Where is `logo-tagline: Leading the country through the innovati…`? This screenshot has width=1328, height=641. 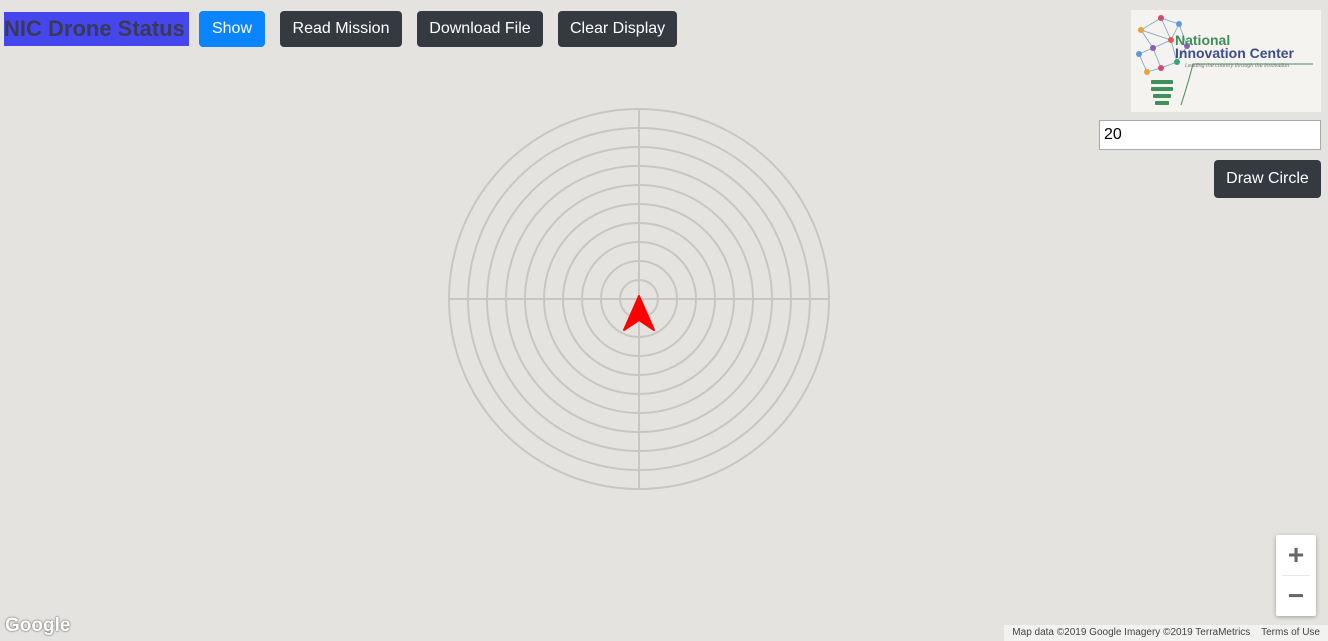 logo-tagline: Leading the country through the innovati… is located at coordinates (1237, 66).